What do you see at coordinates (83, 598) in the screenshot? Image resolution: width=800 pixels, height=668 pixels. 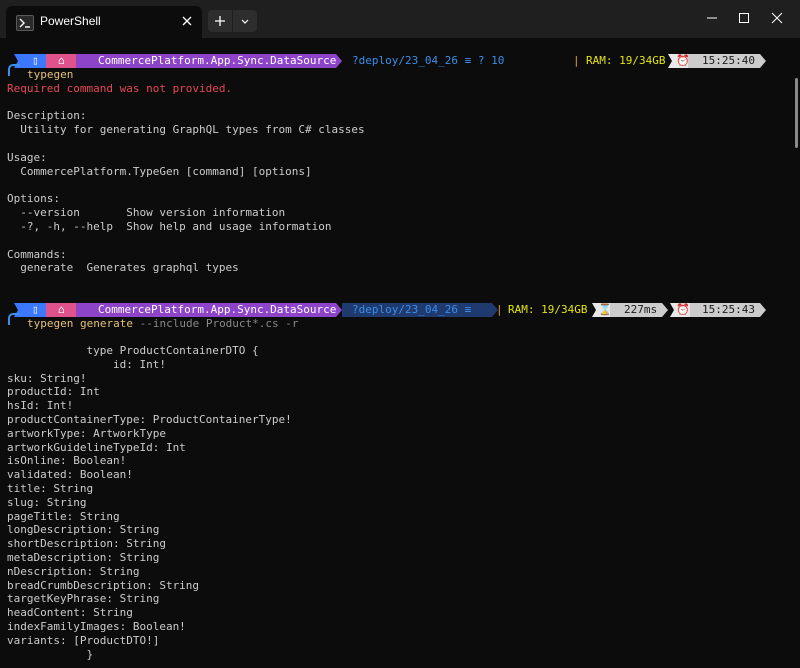 I see `output-line: targetKeyPhrase: String` at bounding box center [83, 598].